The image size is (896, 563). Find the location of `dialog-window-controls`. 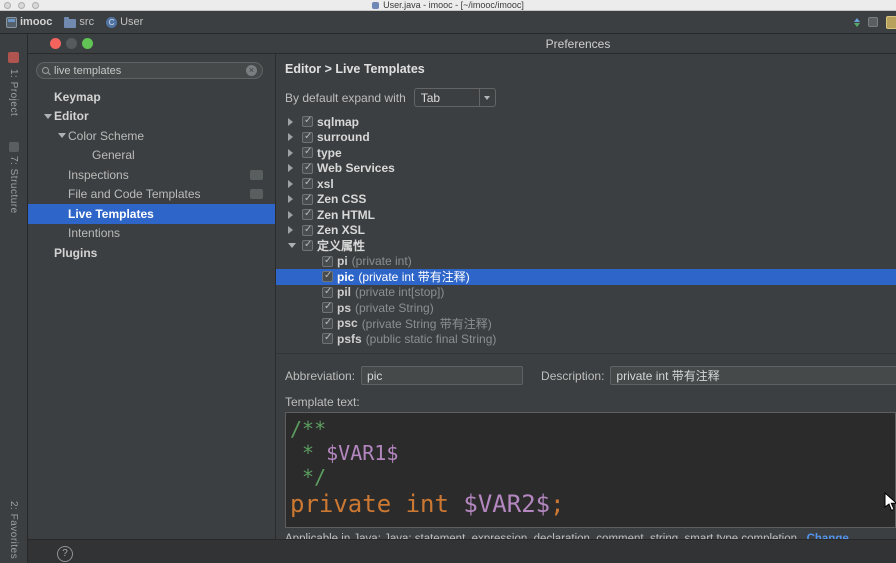

dialog-window-controls is located at coordinates (71, 43).